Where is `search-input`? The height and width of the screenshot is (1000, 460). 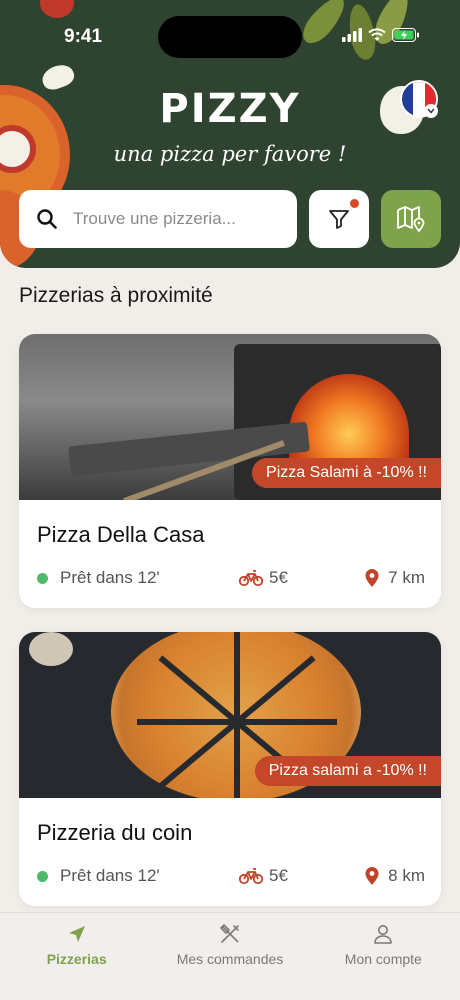 search-input is located at coordinates (173, 219).